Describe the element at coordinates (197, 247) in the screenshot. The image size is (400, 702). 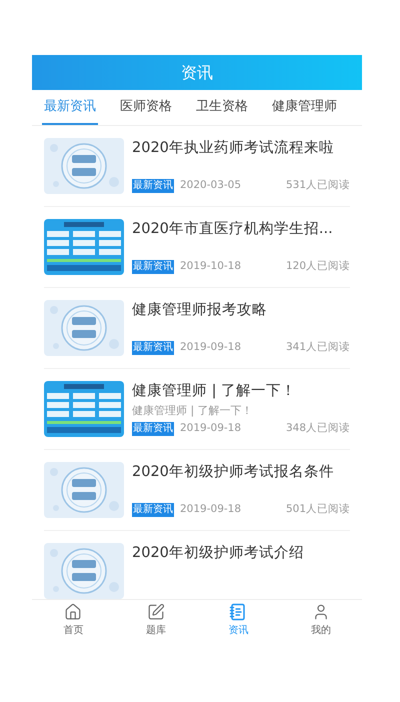
I see `article-item: 2020年市直医疗机构学生招... 最新资讯 2019-10-18 120人已阅读` at that location.